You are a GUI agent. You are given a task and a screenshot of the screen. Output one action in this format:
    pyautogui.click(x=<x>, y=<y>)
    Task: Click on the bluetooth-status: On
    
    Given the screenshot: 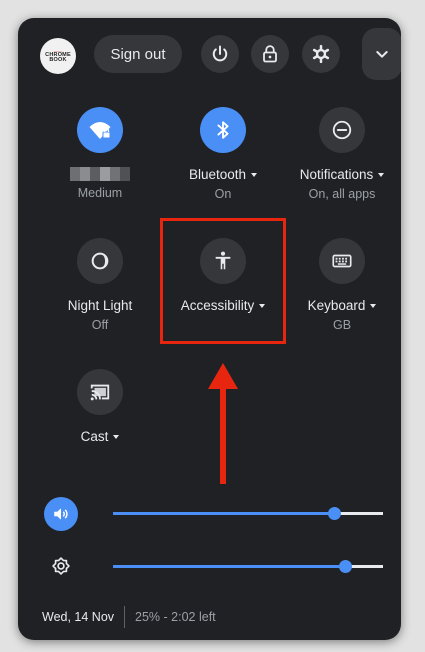 What is the action you would take?
    pyautogui.click(x=223, y=194)
    